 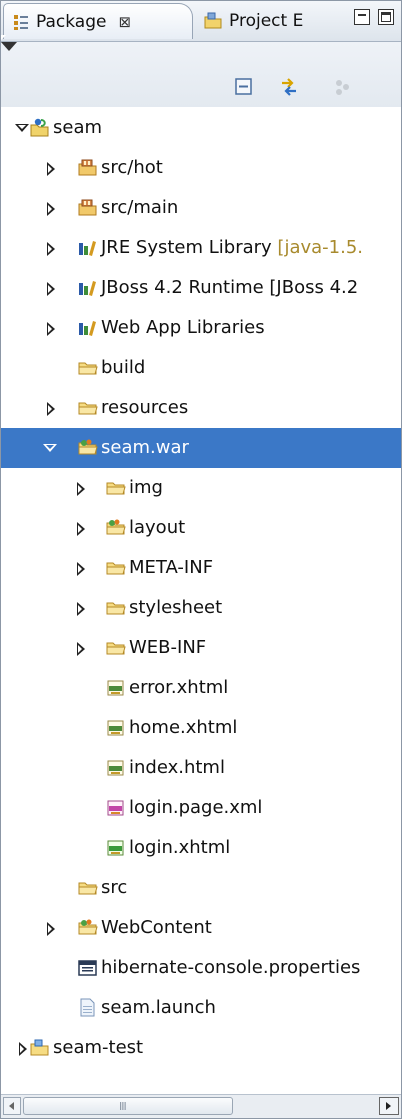 I want to click on tree-item-label: build, so click(x=123, y=368).